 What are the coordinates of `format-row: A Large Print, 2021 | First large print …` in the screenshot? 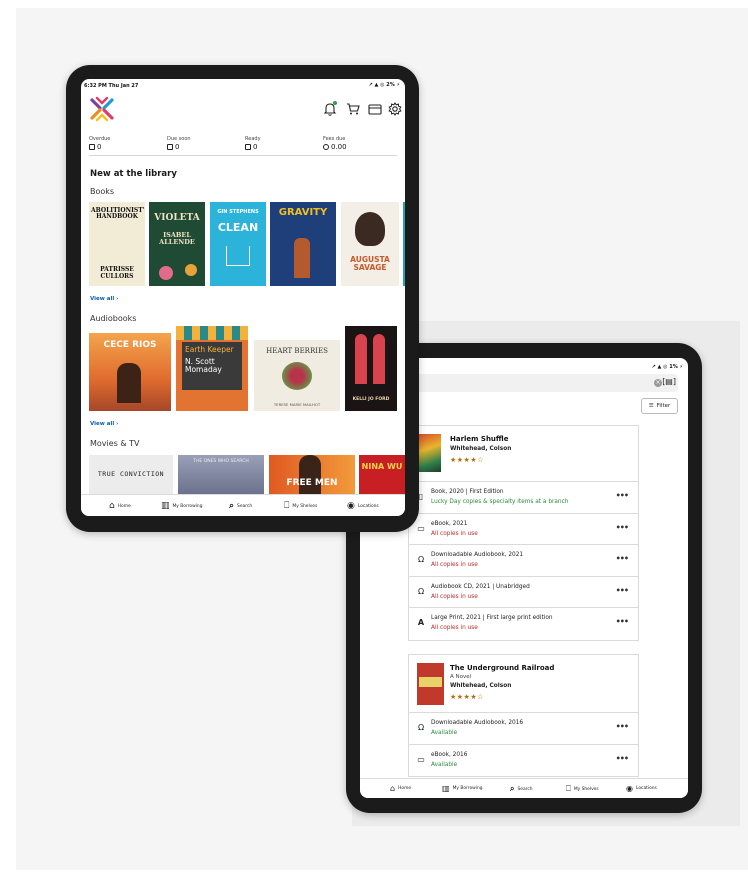 It's located at (523, 624).